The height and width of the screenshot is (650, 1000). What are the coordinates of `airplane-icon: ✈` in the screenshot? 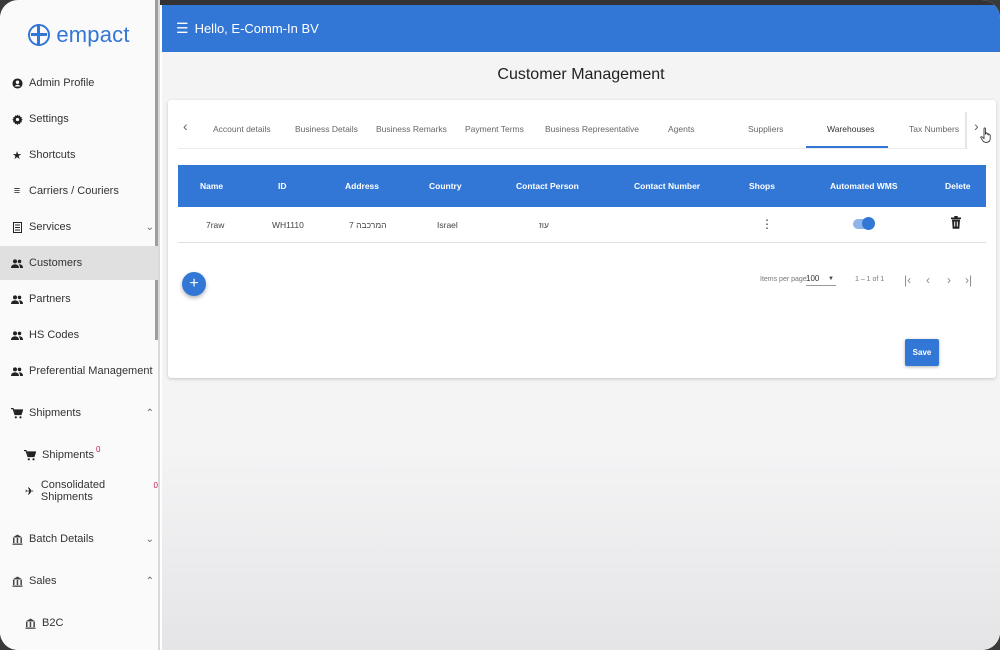 It's located at (29, 491).